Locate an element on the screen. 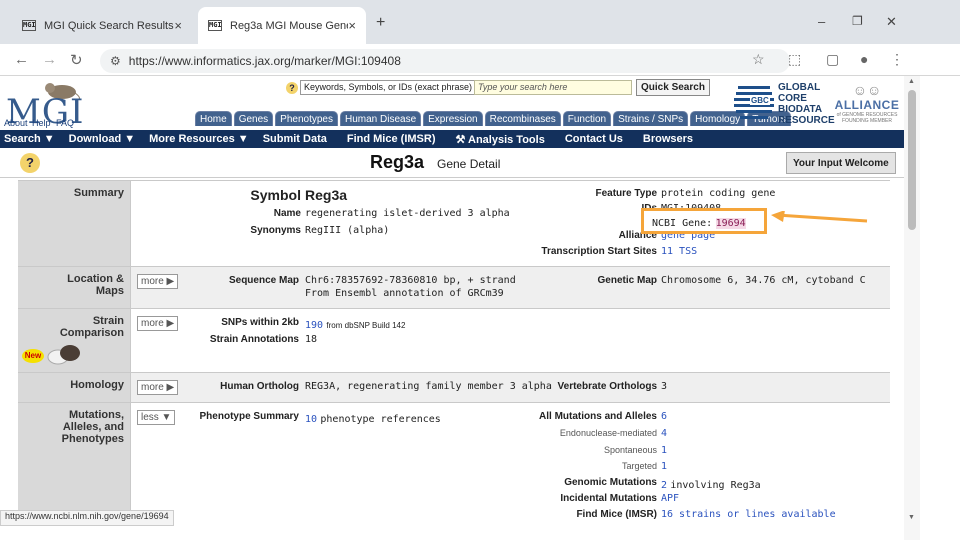 The height and width of the screenshot is (540, 960). bookmark-star-icon: ☆ is located at coordinates (758, 59).